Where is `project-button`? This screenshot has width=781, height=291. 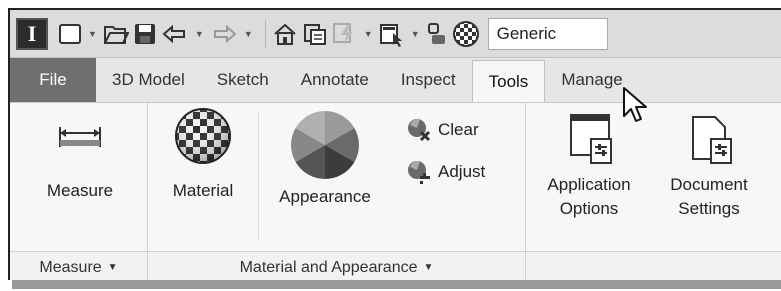
project-button is located at coordinates (315, 34).